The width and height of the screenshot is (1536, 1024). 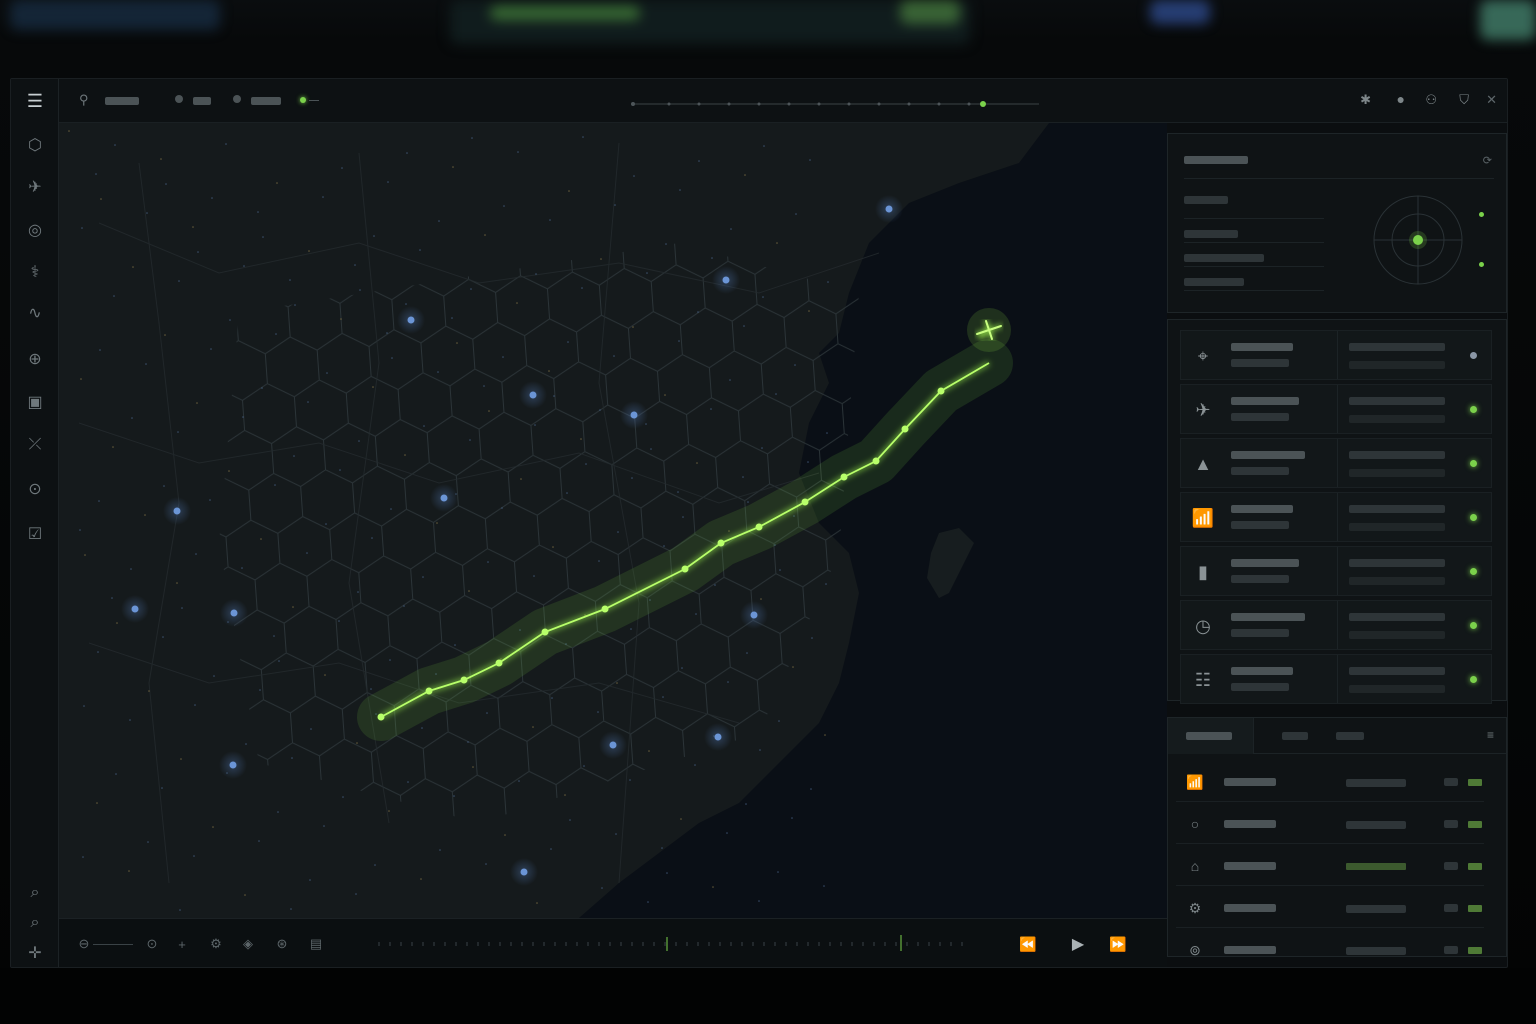 I want to click on status-row: ◷, so click(x=1336, y=625).